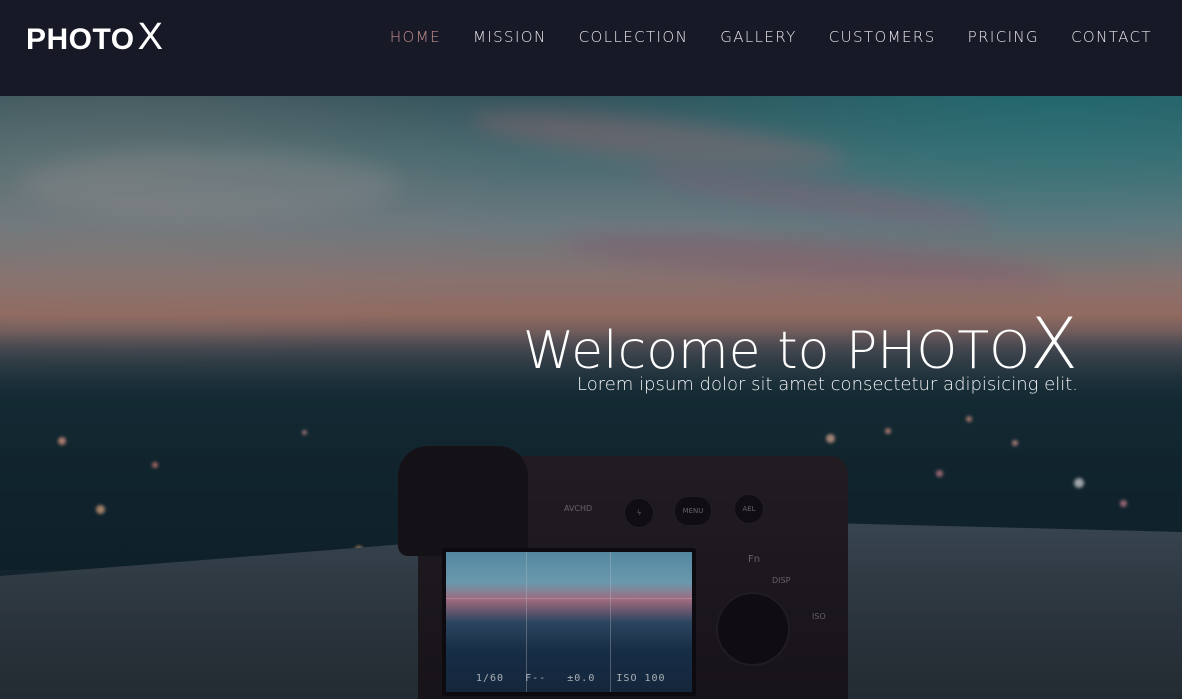 This screenshot has height=699, width=1182. Describe the element at coordinates (684, 351) in the screenshot. I see `hero-title-welcome: Welcome to` at that location.